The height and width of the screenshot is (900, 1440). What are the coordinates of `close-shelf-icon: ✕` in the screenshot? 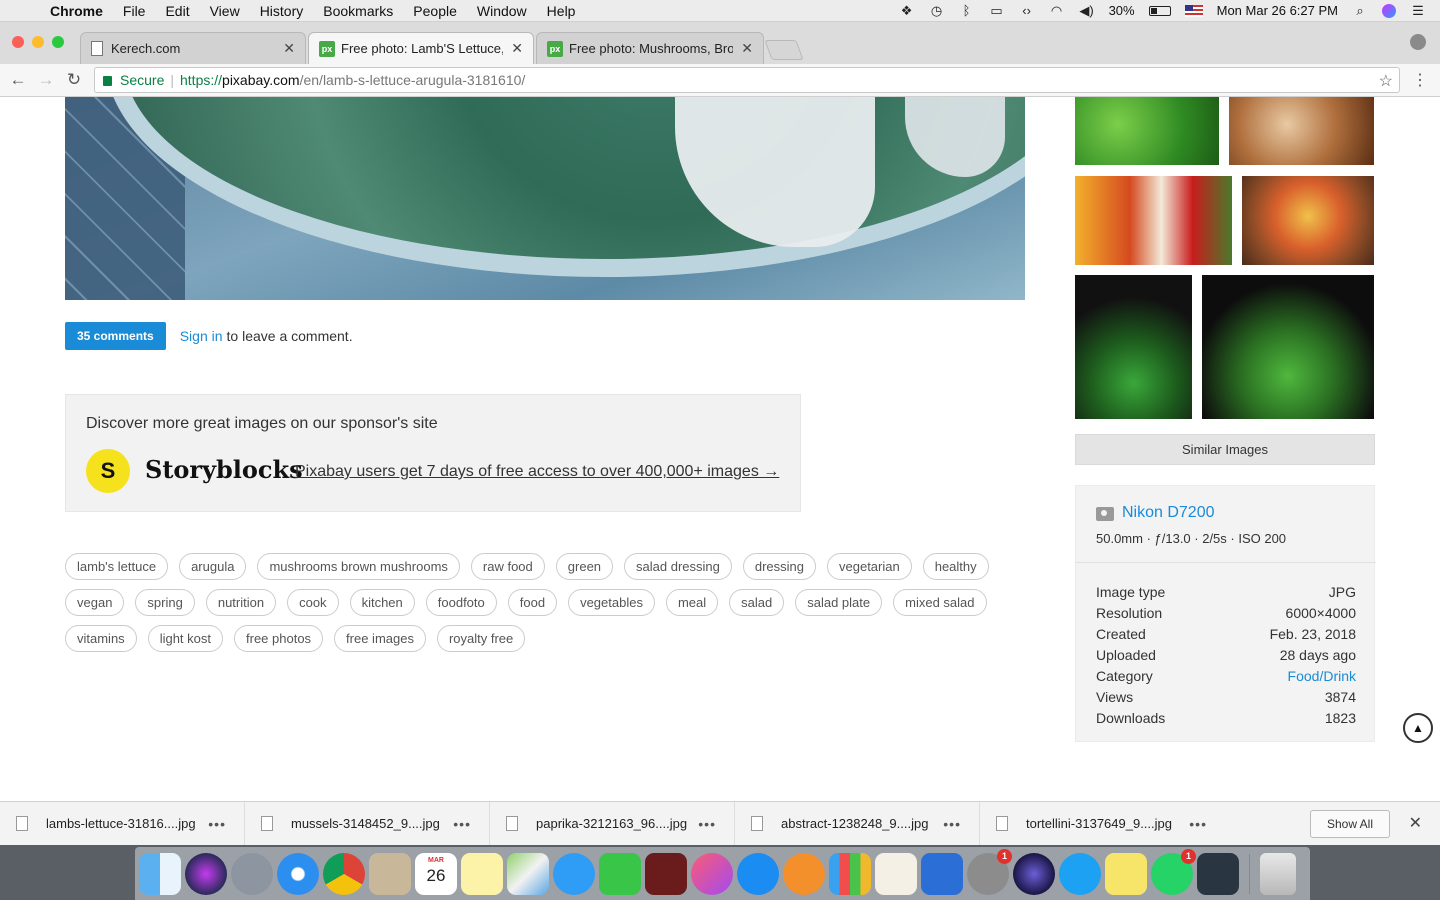 It's located at (1415, 823).